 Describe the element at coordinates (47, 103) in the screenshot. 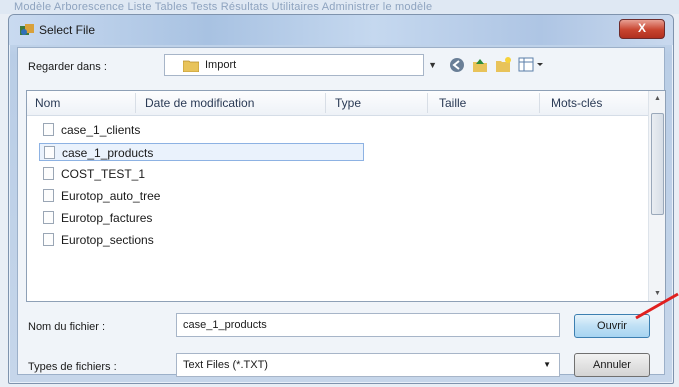

I see `column-name: Nom` at that location.